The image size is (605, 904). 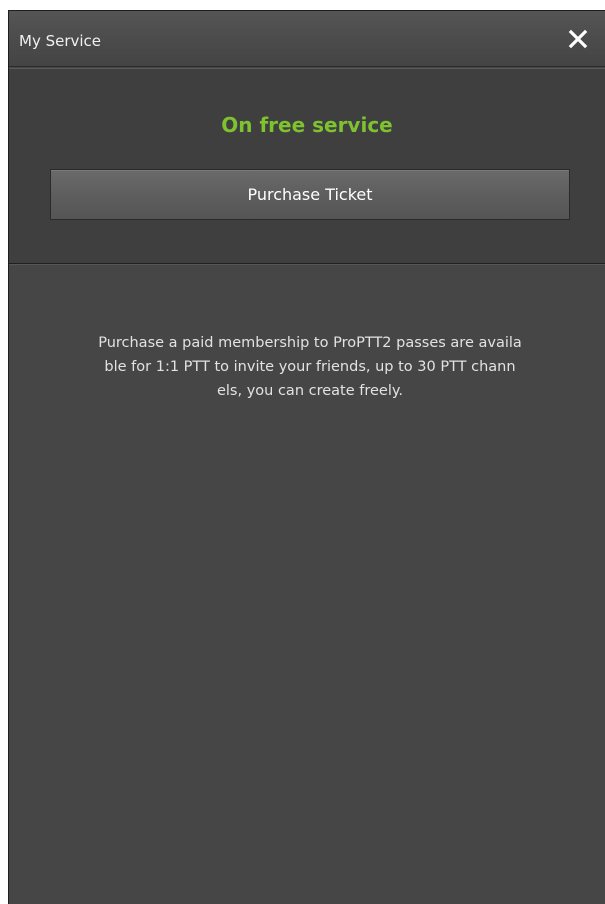 I want to click on purchase-ticket-button: Purchase Ticket, so click(x=310, y=194).